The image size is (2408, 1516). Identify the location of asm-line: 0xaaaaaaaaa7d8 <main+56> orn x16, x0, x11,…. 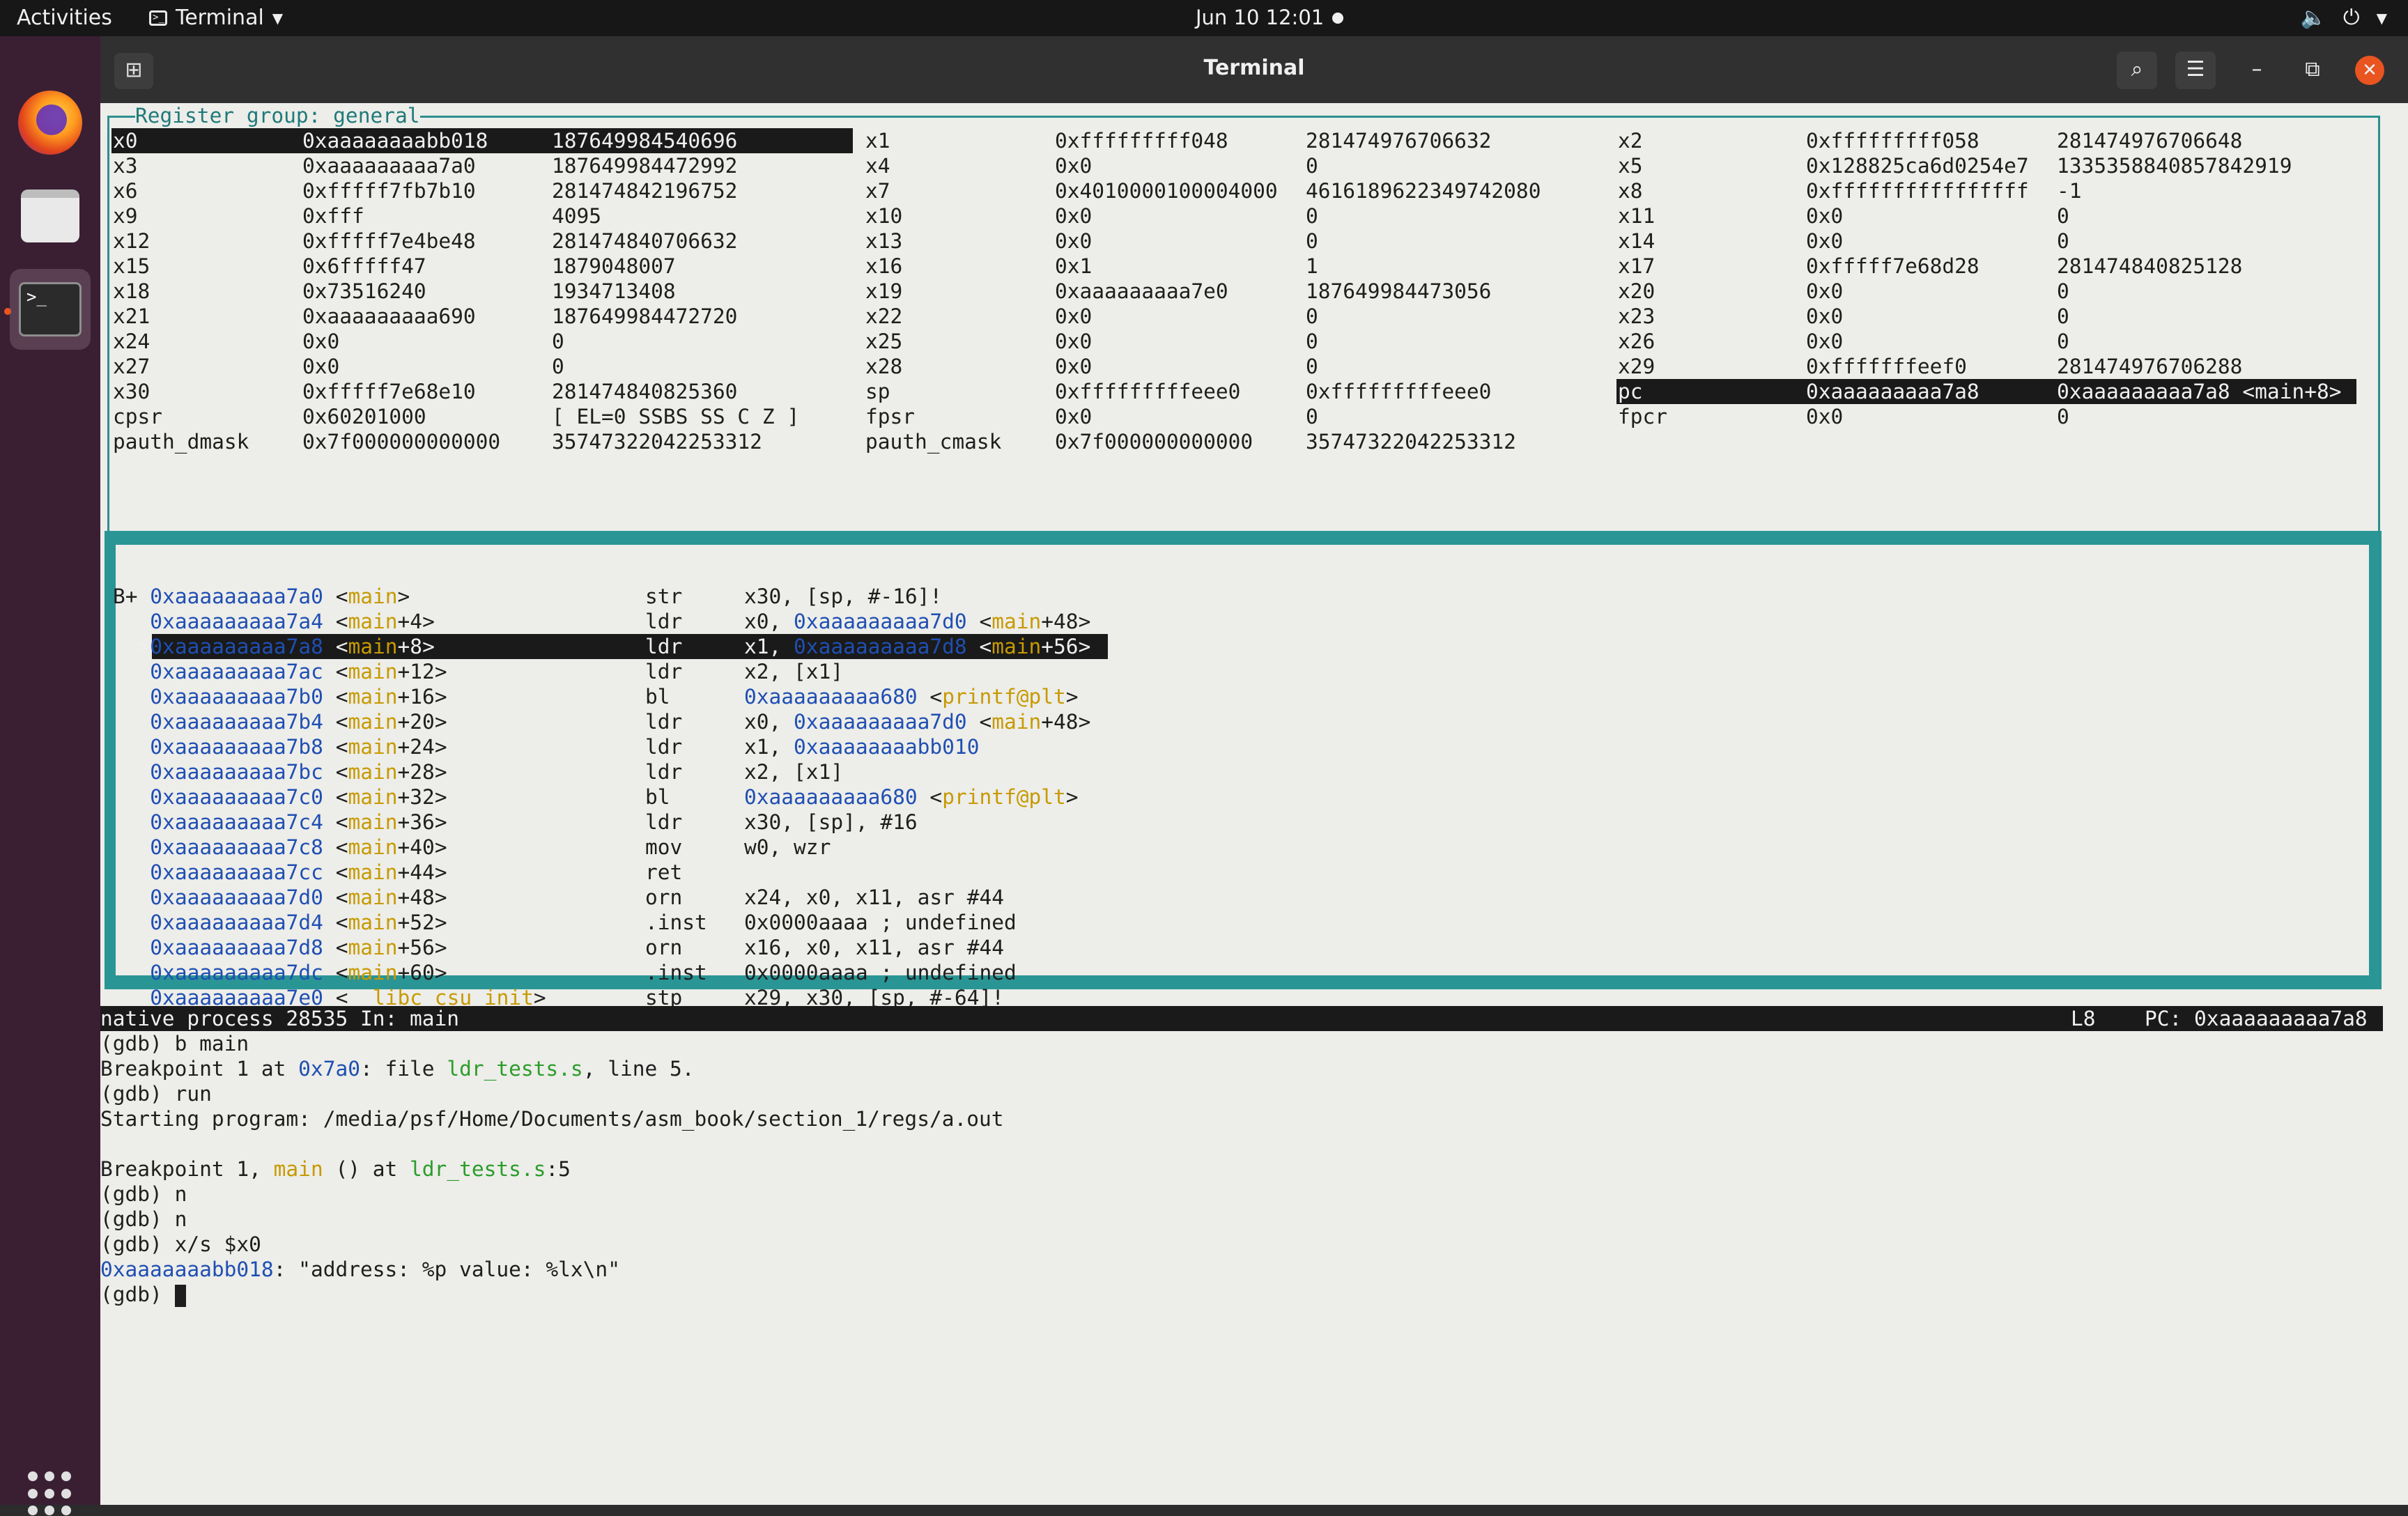
(559, 947).